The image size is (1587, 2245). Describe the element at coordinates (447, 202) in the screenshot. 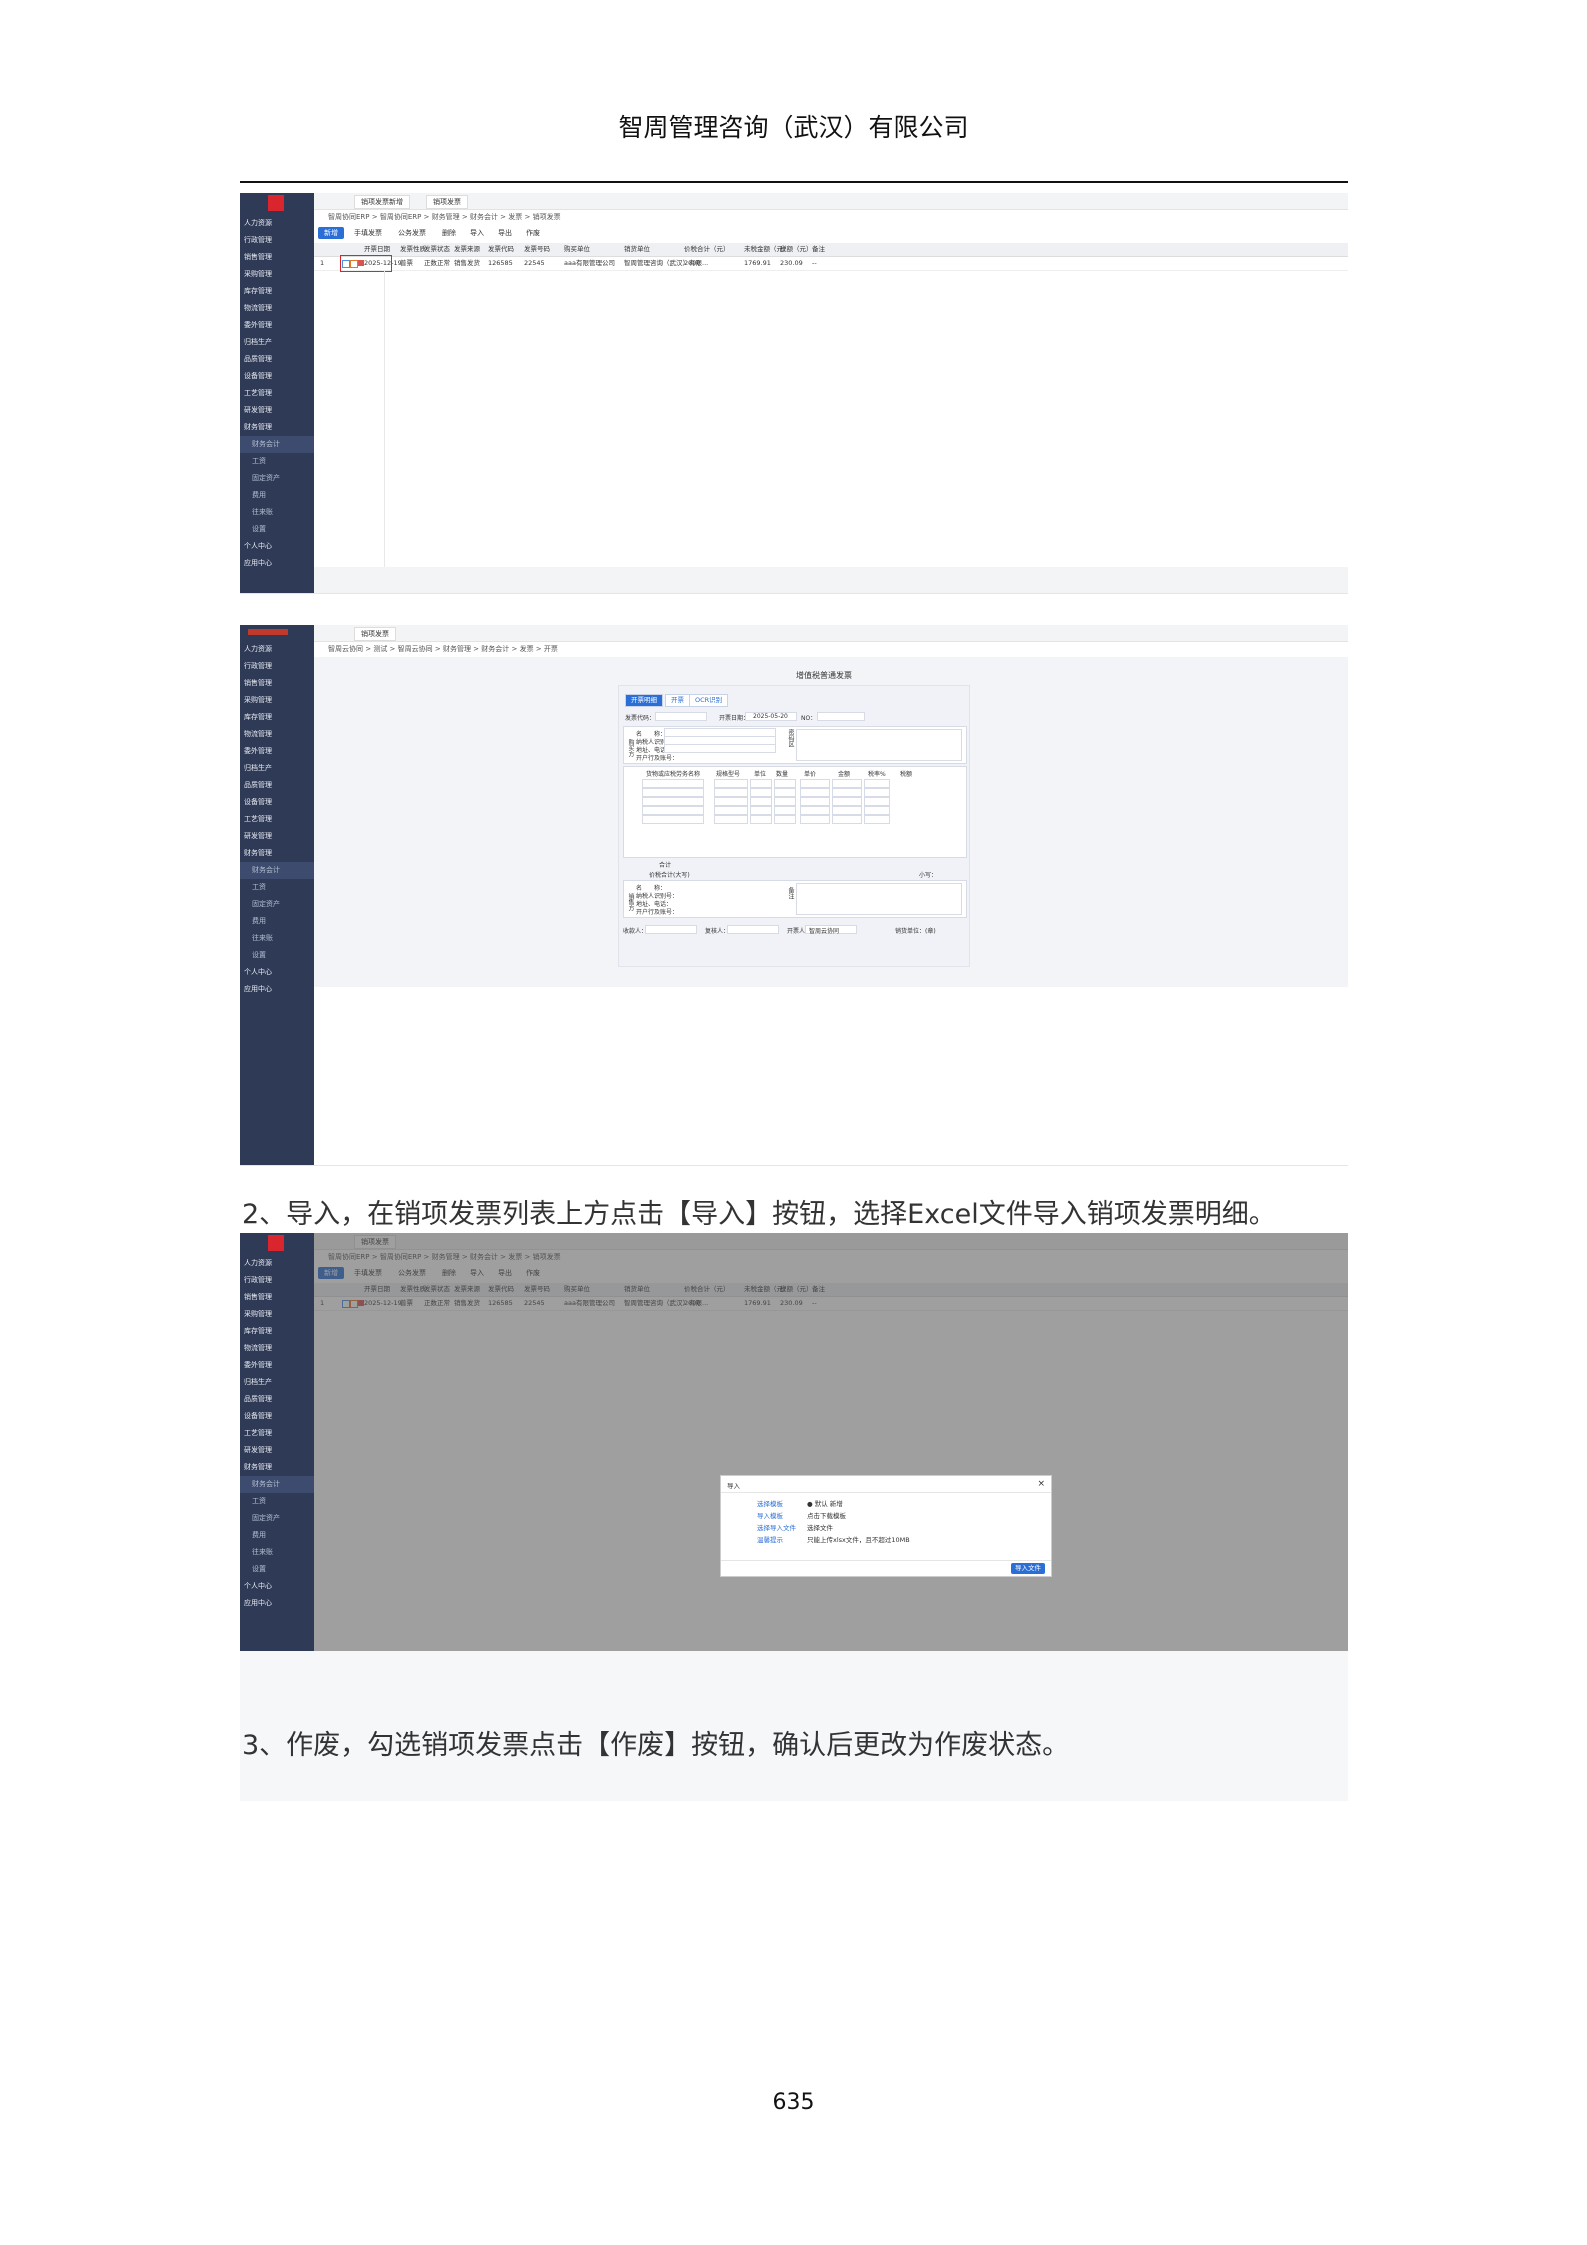

I see `tab-invoice: 销项发票` at that location.